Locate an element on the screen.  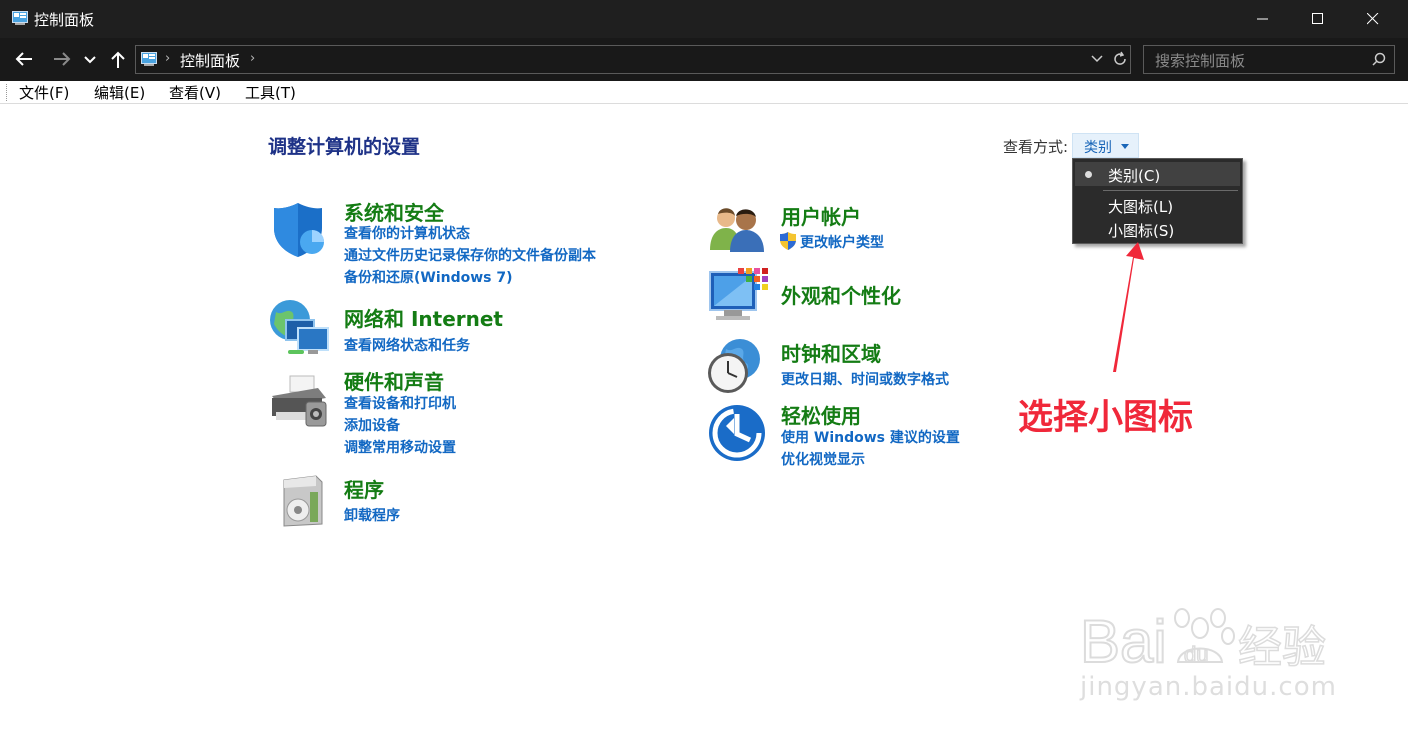
back-button is located at coordinates (24, 59).